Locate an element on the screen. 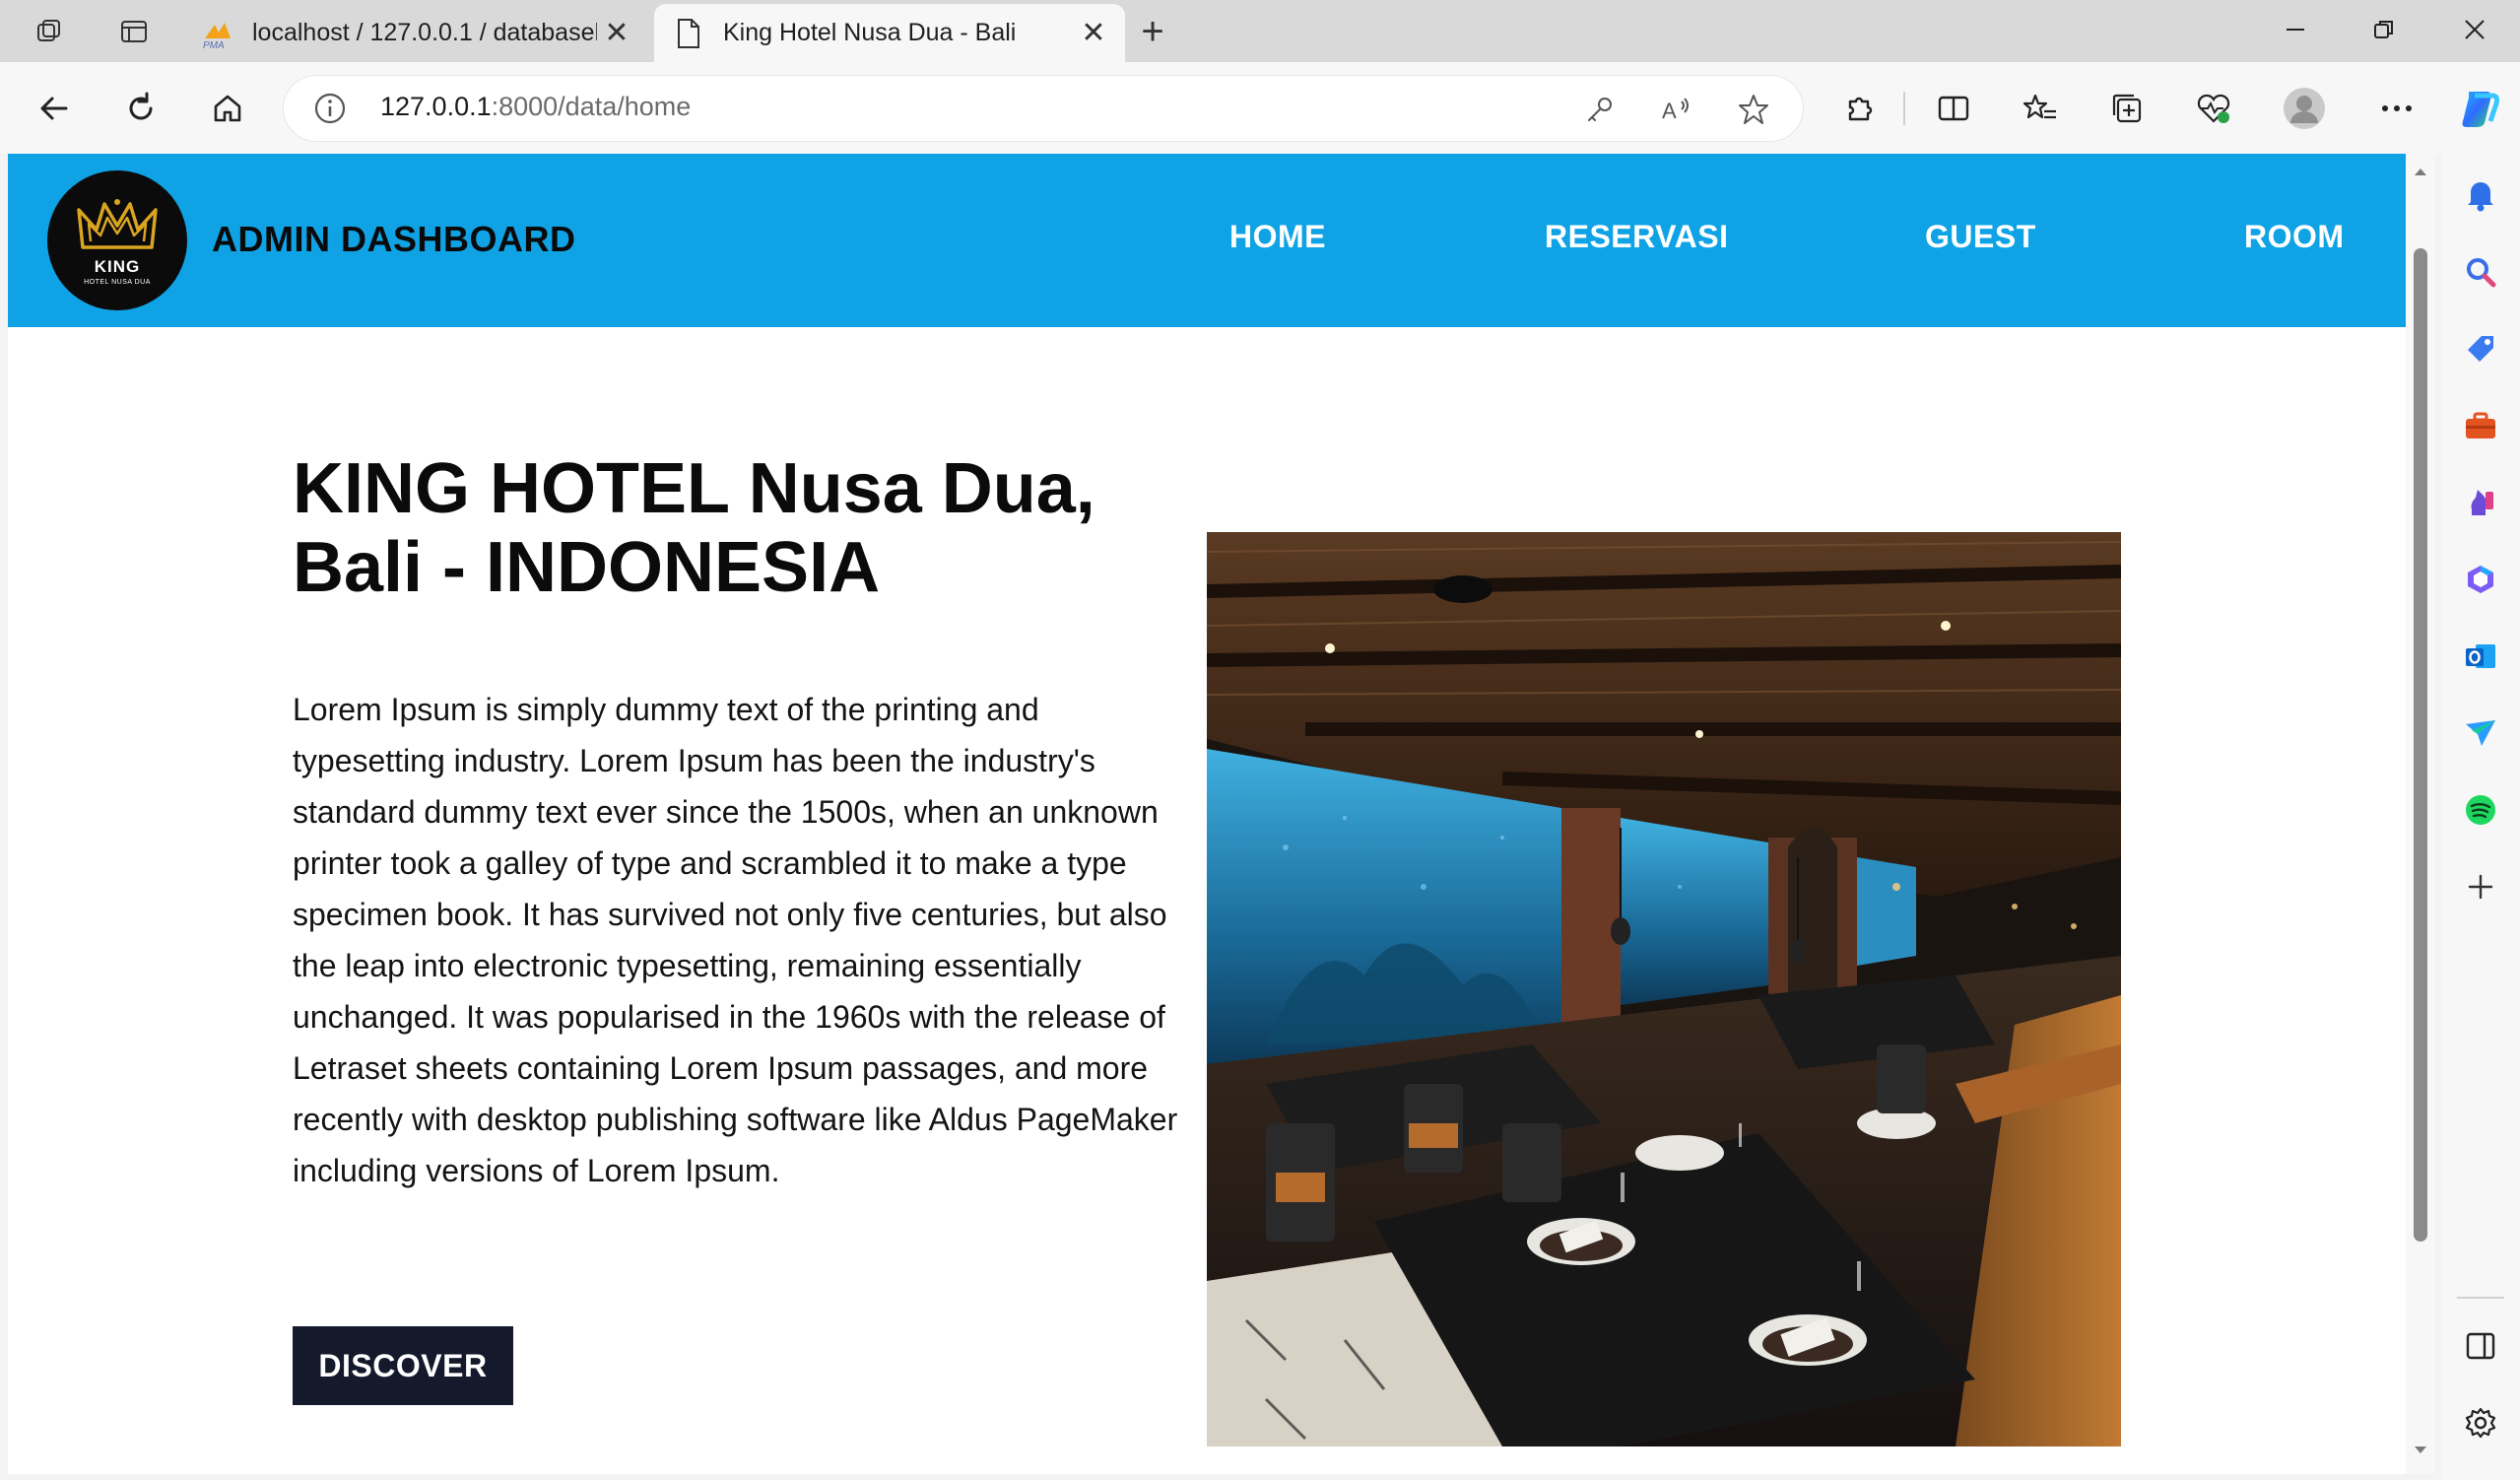  tools-briefcase-icon is located at coordinates (2480, 425).